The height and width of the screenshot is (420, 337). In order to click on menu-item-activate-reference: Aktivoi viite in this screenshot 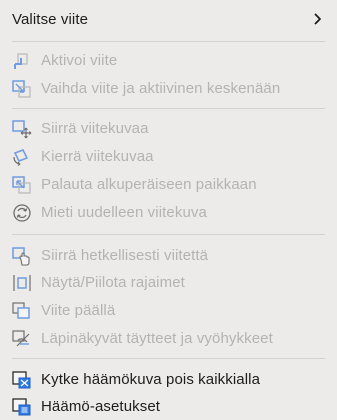, I will do `click(168, 61)`.